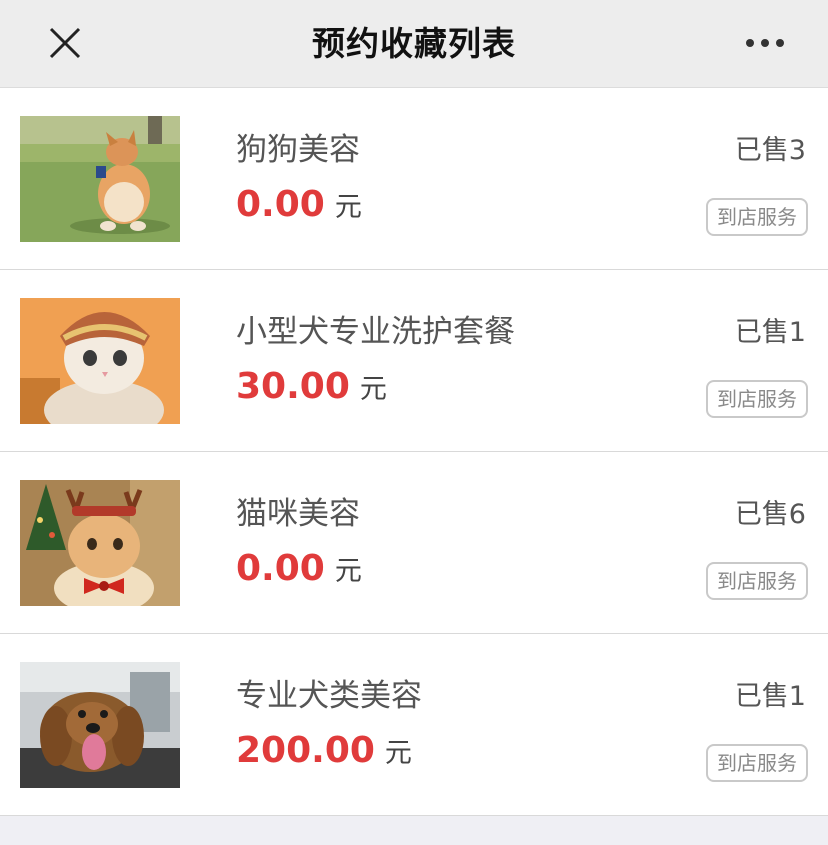 This screenshot has width=828, height=845. Describe the element at coordinates (298, 150) in the screenshot. I see `item-name: 狗狗美容` at that location.